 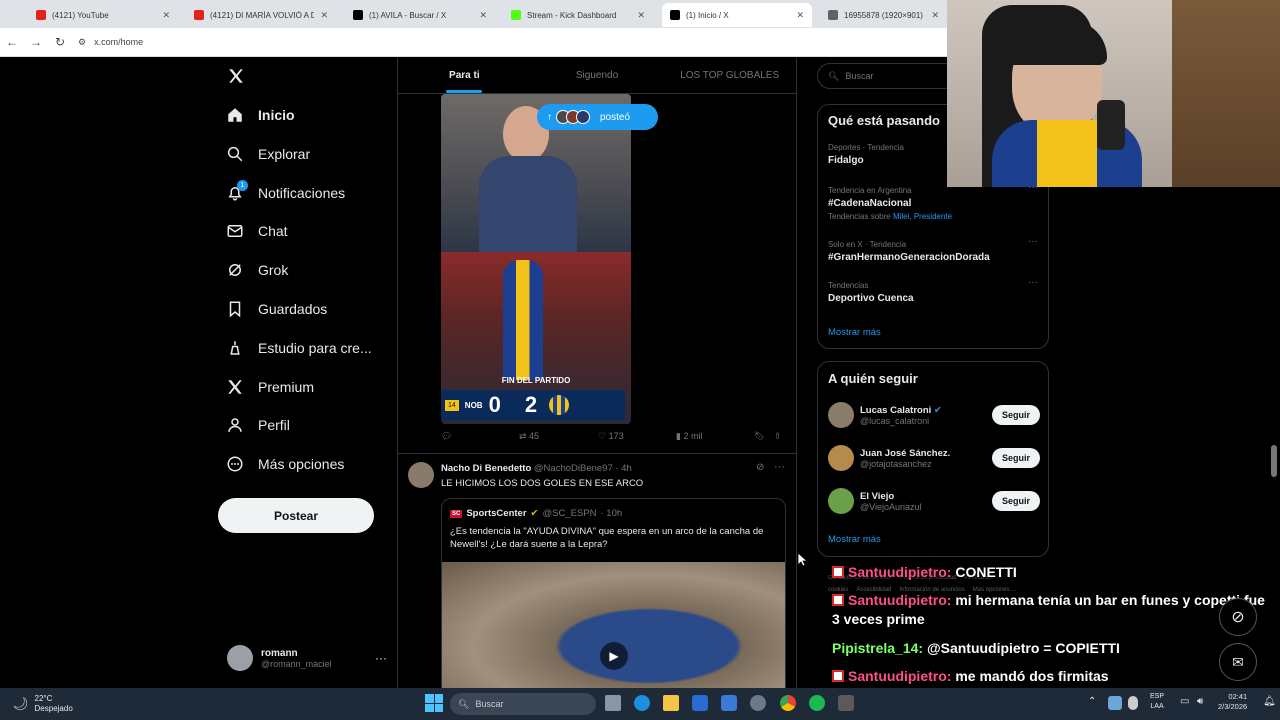 What do you see at coordinates (110, 42) in the screenshot?
I see `url-field: ⚙ x.com/home` at bounding box center [110, 42].